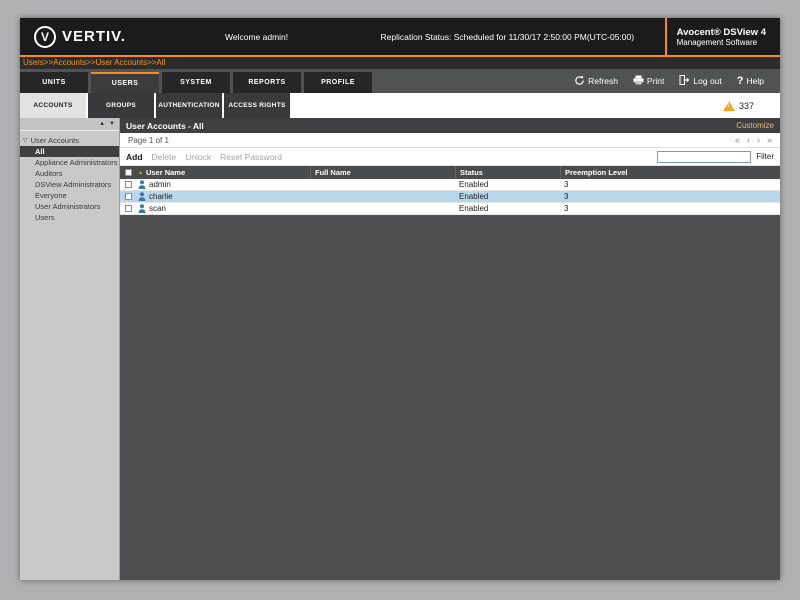 The height and width of the screenshot is (600, 800). I want to click on add-button: Add, so click(134, 157).